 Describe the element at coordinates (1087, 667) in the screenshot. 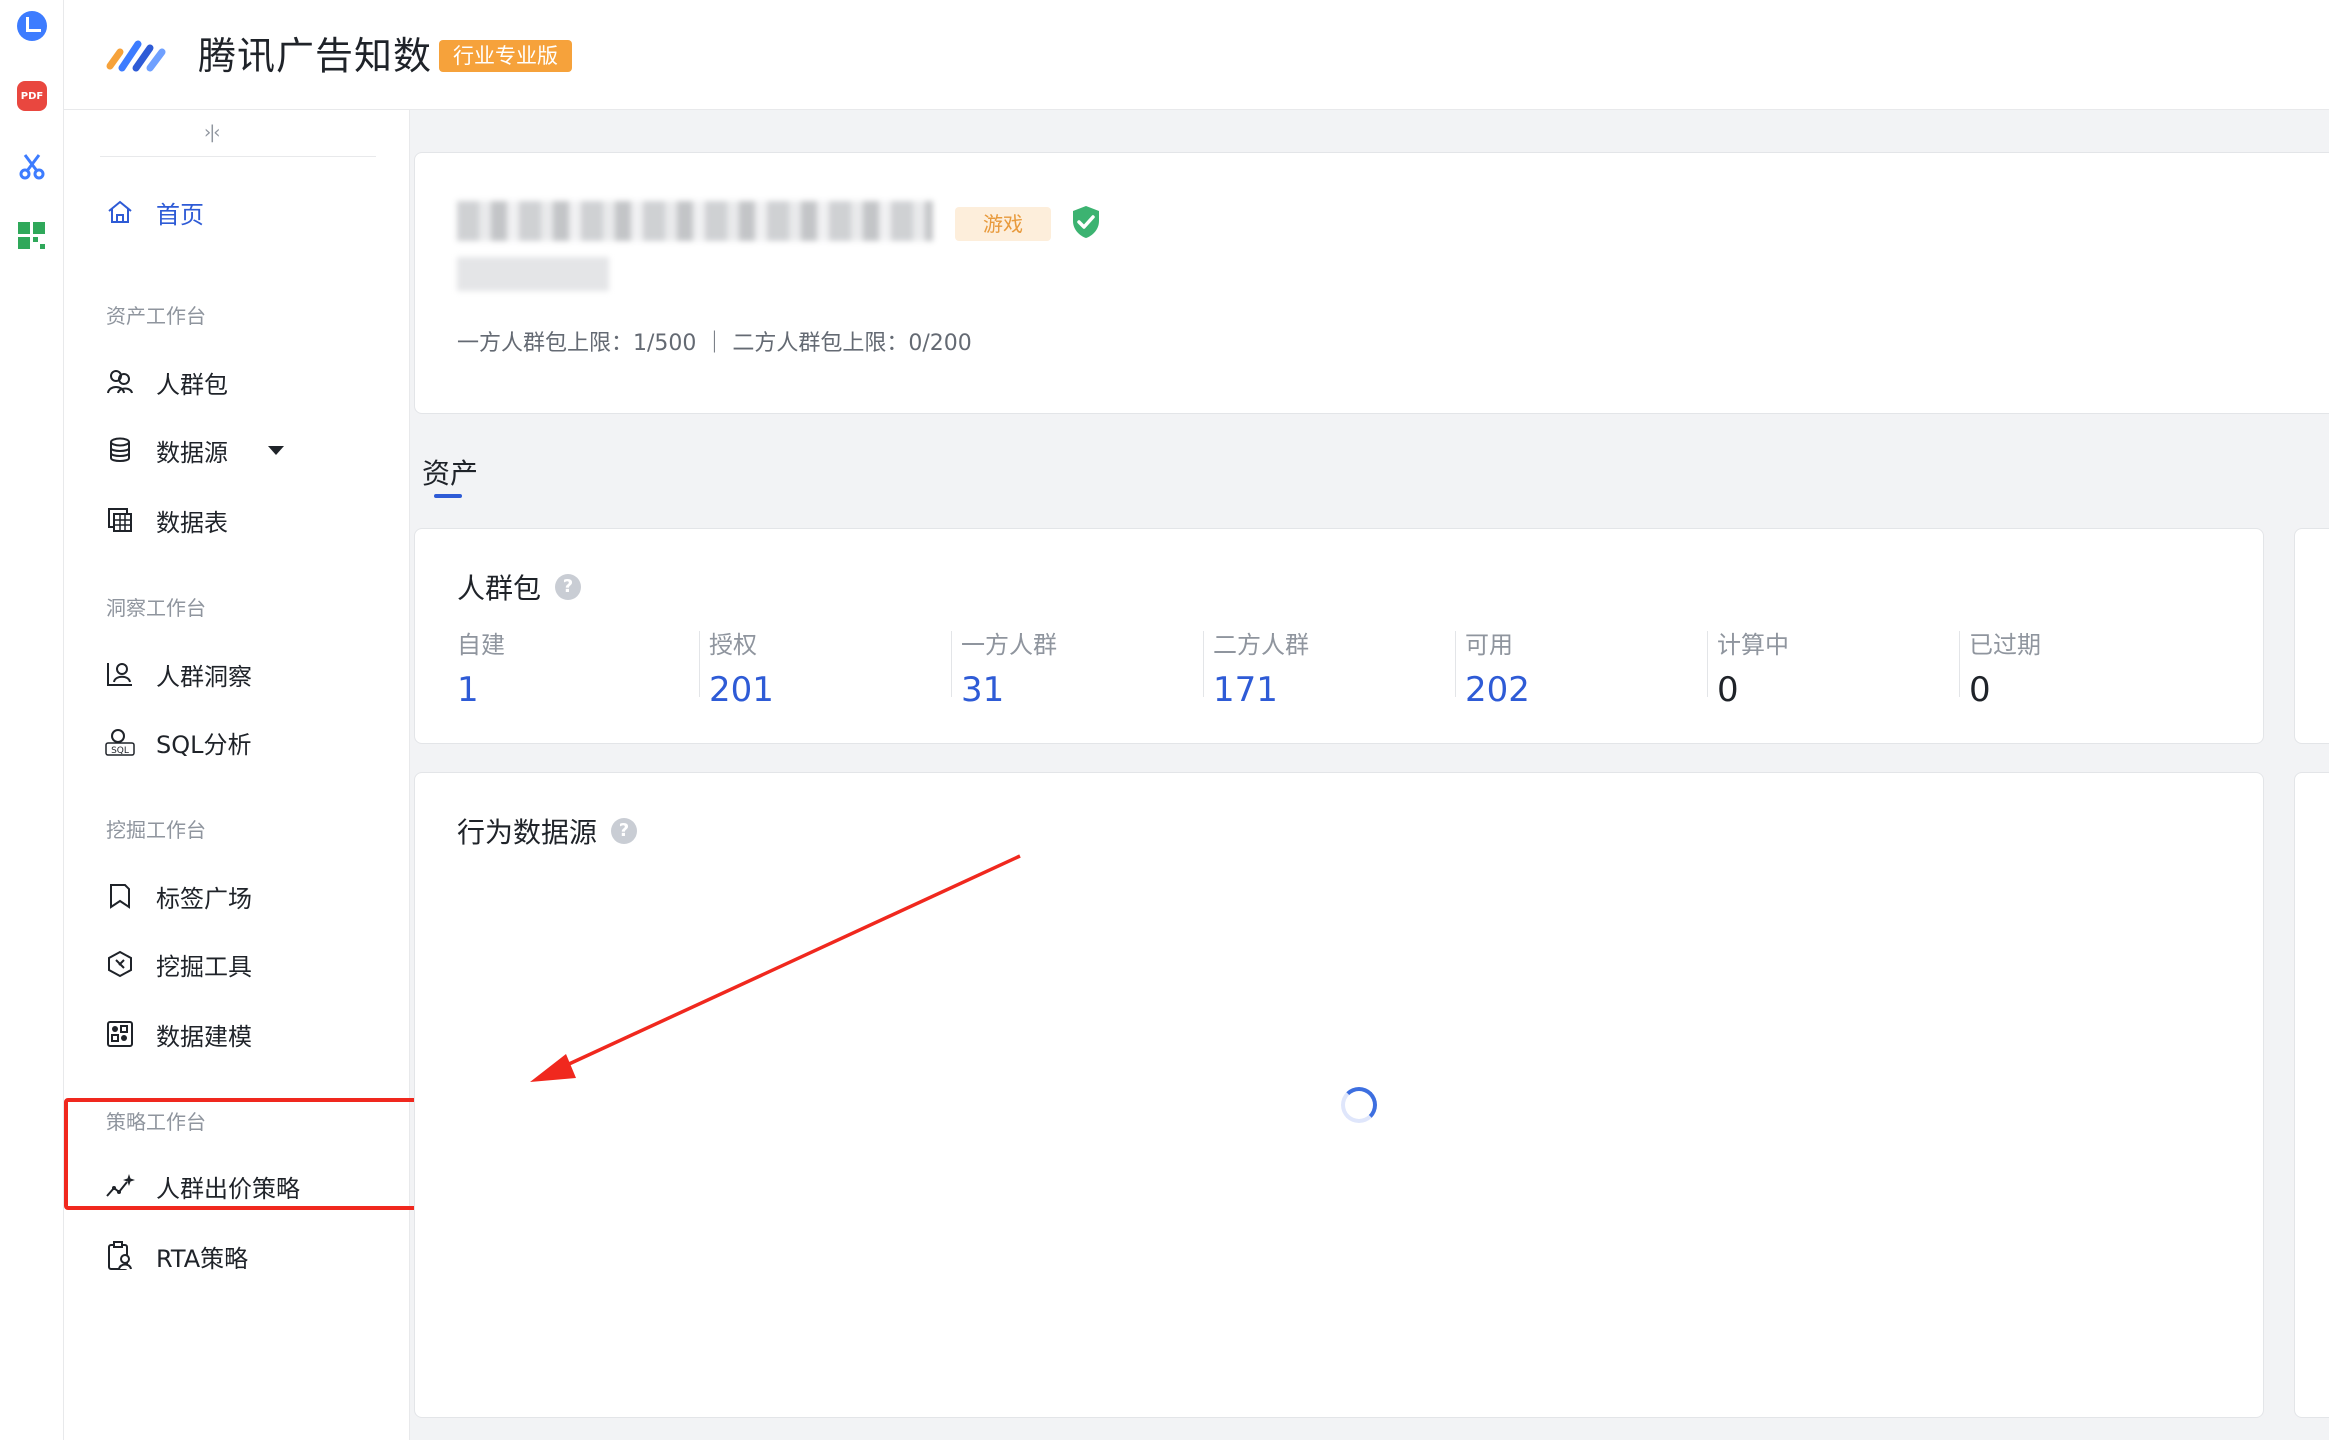

I see `stat-first-party: 一方人群 31` at that location.